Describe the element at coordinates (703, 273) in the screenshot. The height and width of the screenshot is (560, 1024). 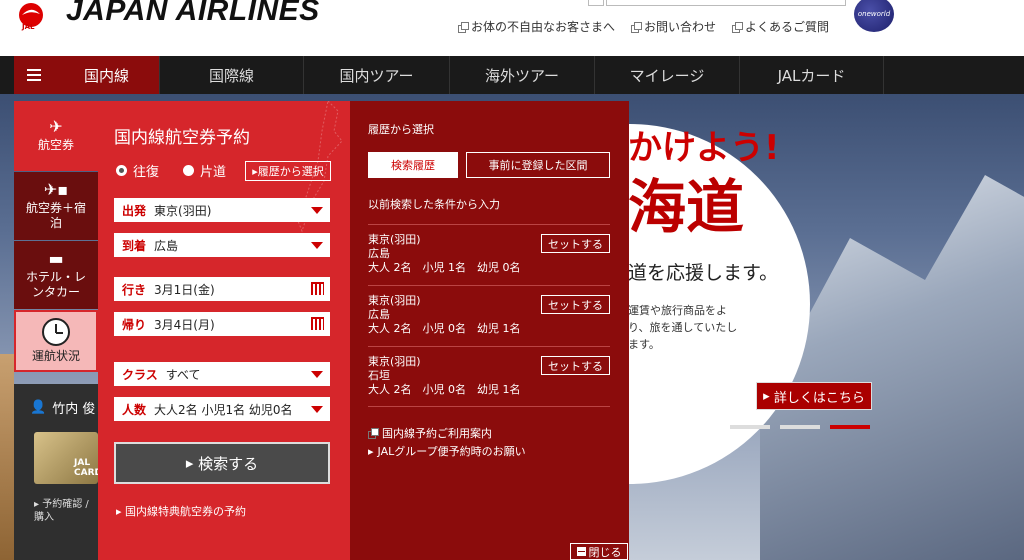
I see `hero-subtitle: 道を応援します。` at that location.